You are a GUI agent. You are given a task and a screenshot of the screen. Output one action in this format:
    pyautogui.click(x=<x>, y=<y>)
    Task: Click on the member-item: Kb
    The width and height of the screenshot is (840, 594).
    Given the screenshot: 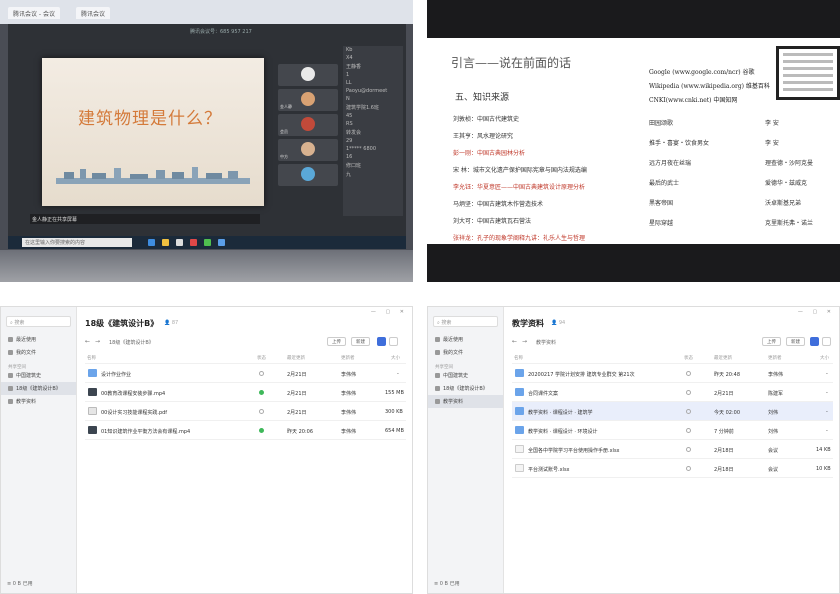 What is the action you would take?
    pyautogui.click(x=373, y=50)
    